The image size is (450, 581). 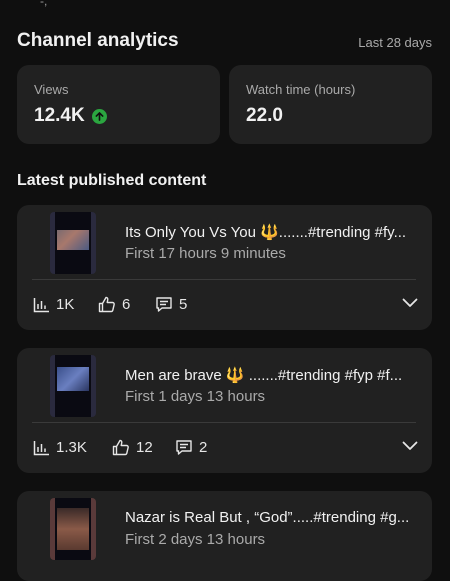 I want to click on period-label: Last 28 days, so click(x=395, y=42).